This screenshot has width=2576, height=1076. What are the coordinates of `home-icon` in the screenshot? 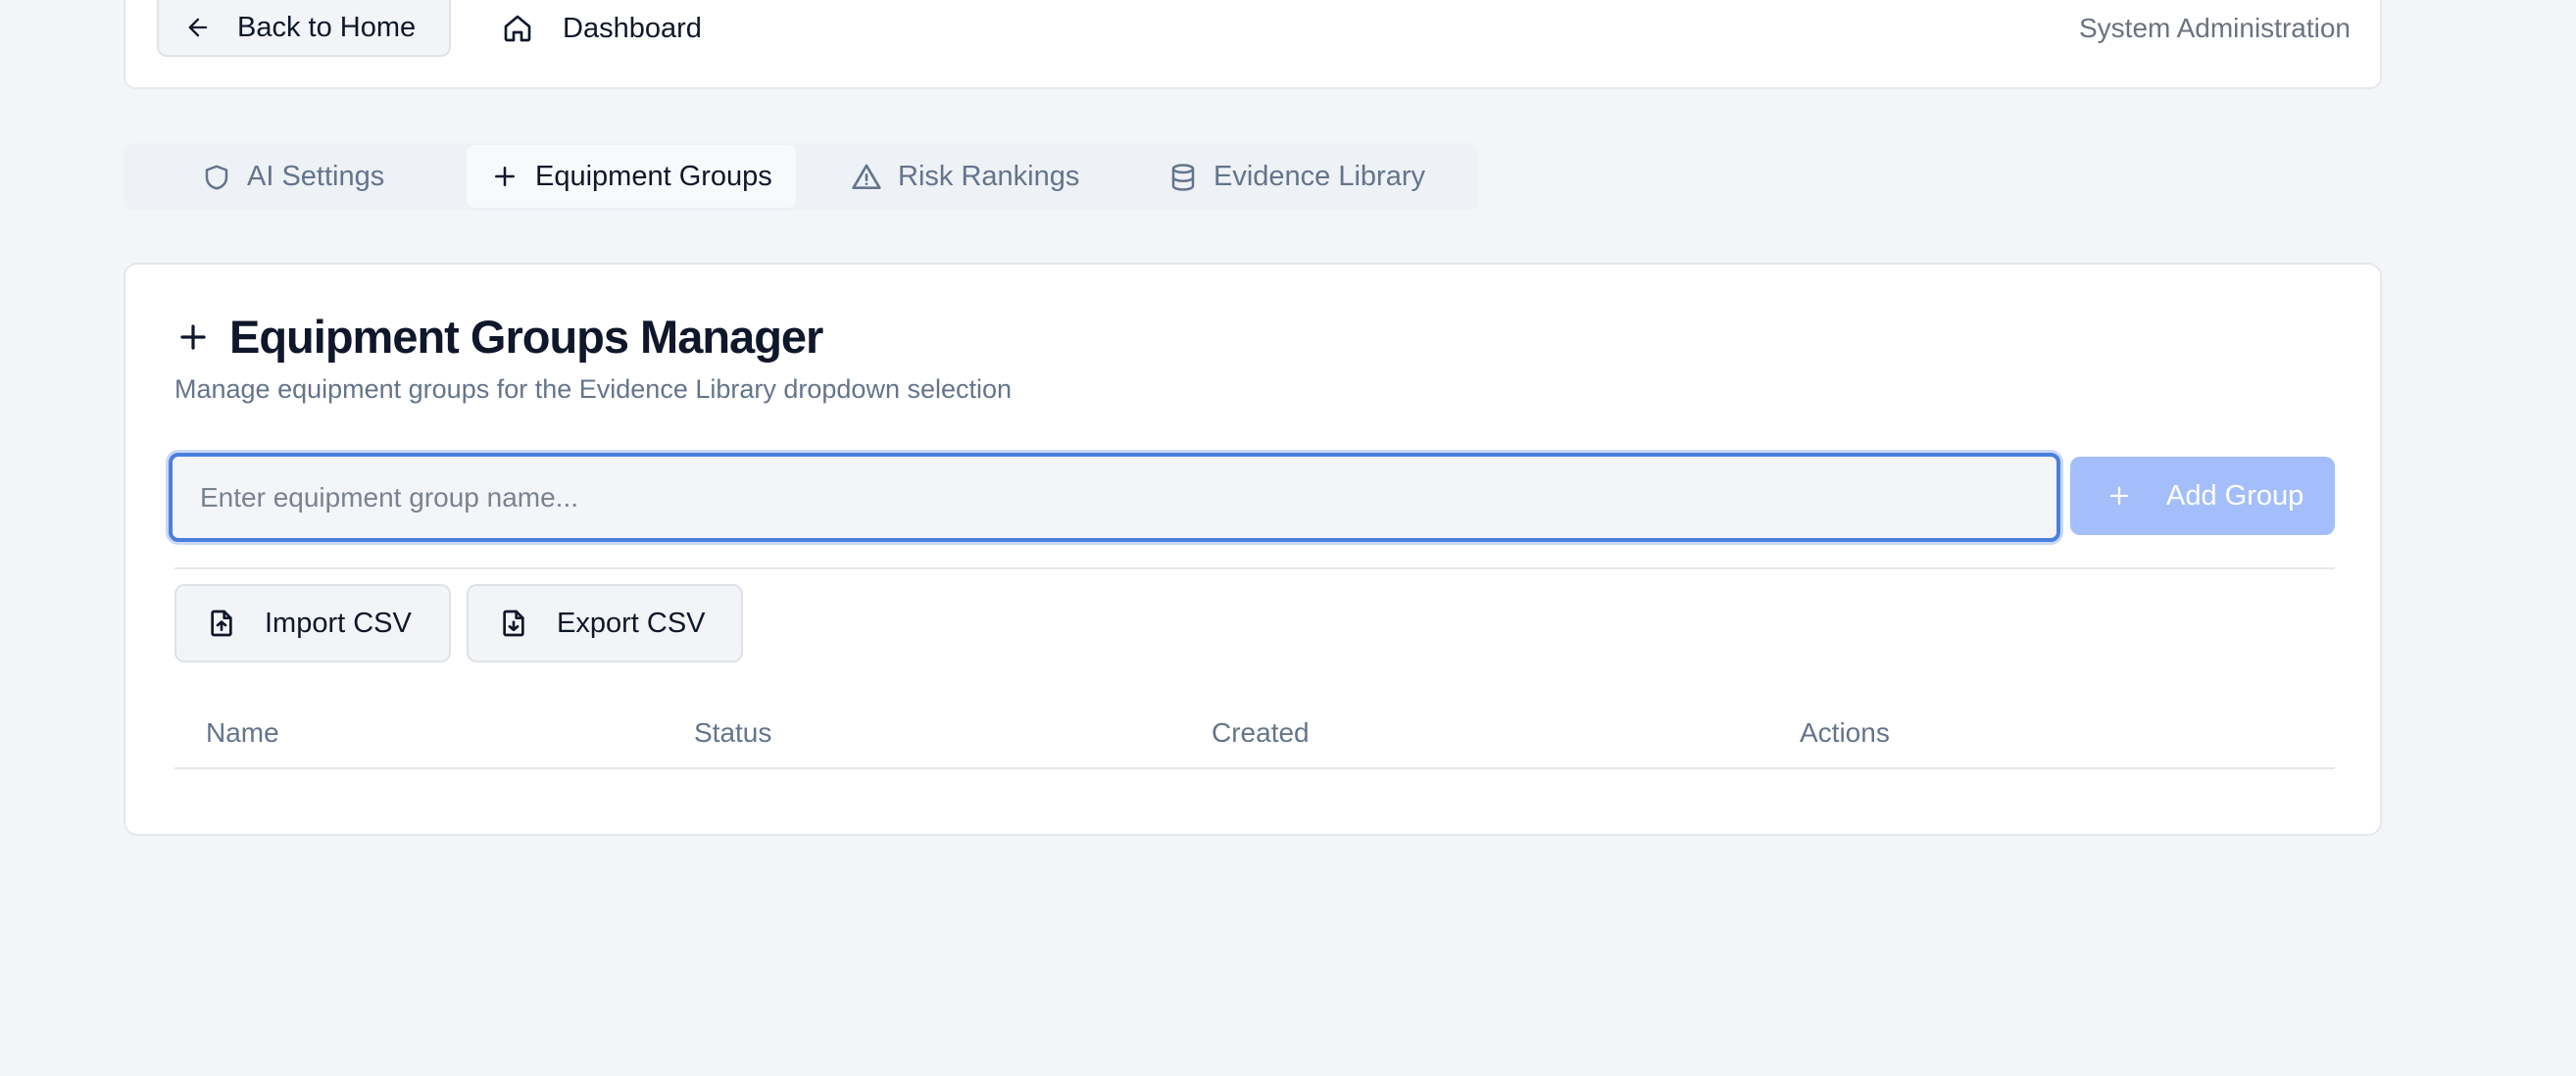 It's located at (517, 28).